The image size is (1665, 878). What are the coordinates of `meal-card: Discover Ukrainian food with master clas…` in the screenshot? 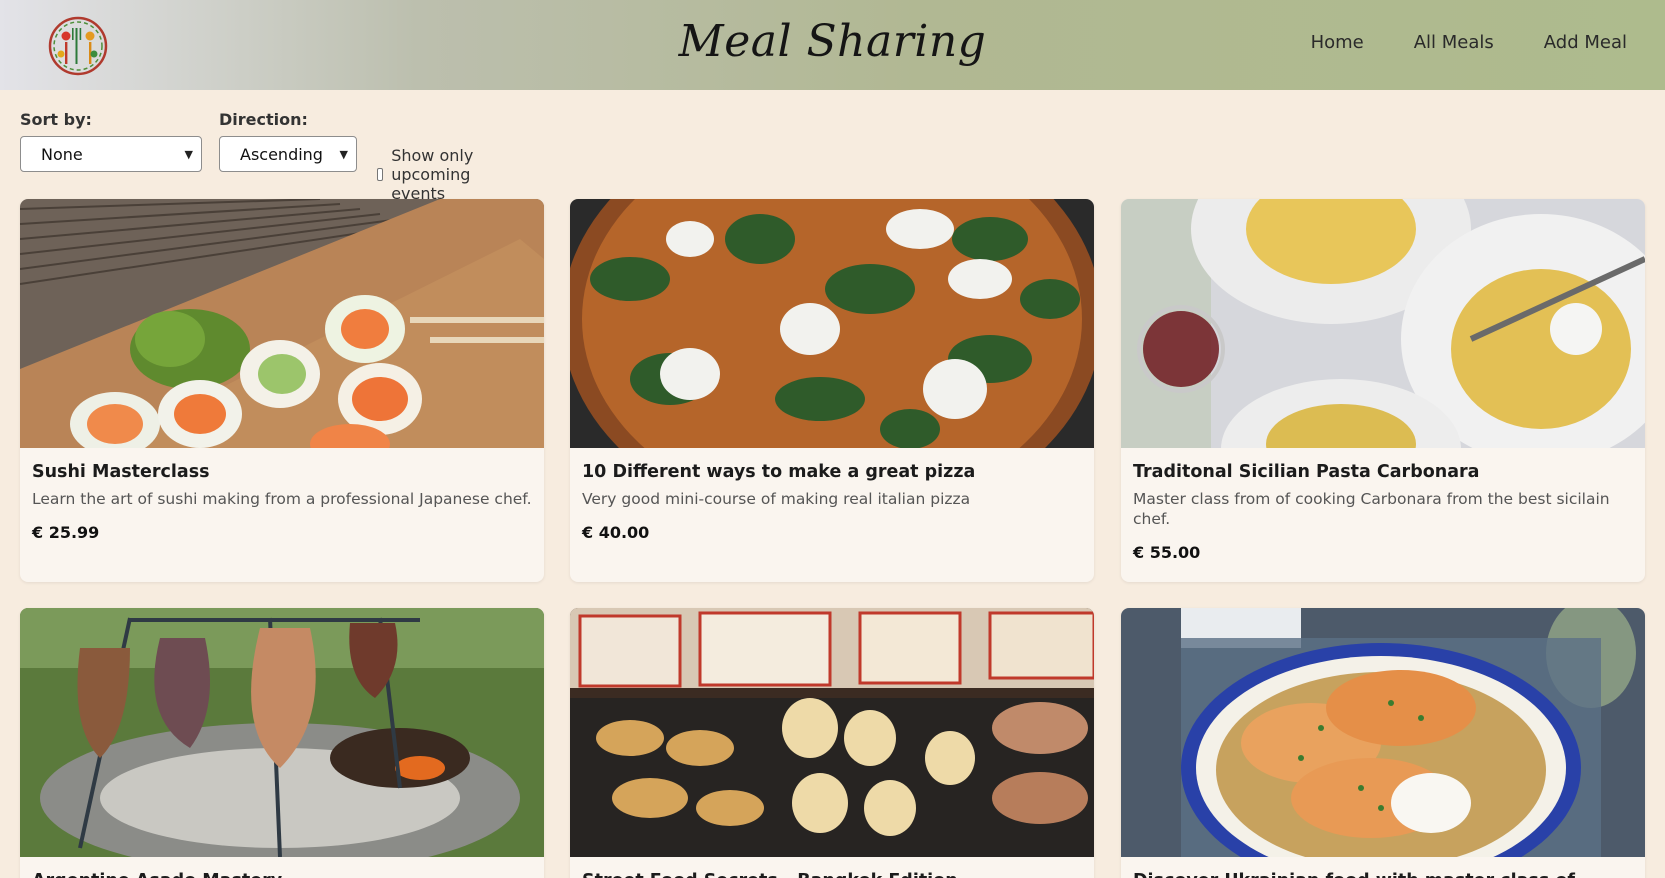 It's located at (1383, 743).